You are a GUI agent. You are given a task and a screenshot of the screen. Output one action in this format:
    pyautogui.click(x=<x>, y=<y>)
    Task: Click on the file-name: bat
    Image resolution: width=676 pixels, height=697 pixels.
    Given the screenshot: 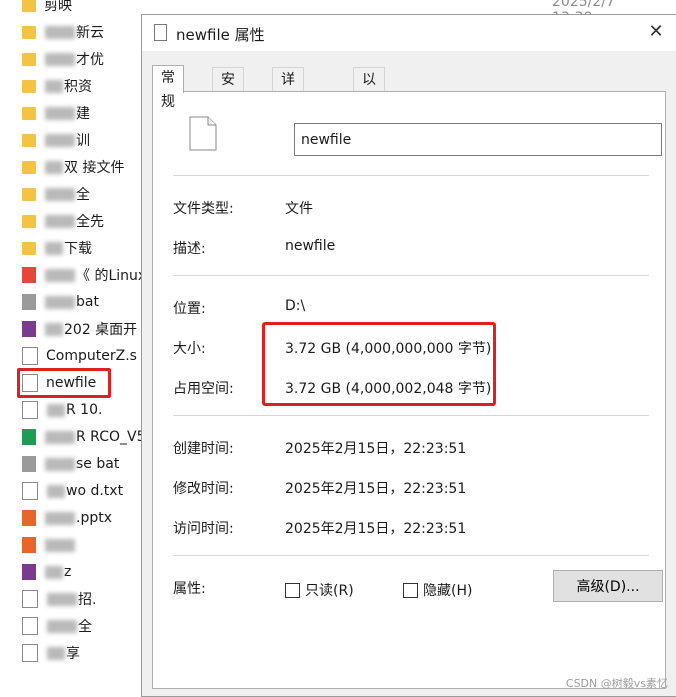 What is the action you would take?
    pyautogui.click(x=87, y=302)
    